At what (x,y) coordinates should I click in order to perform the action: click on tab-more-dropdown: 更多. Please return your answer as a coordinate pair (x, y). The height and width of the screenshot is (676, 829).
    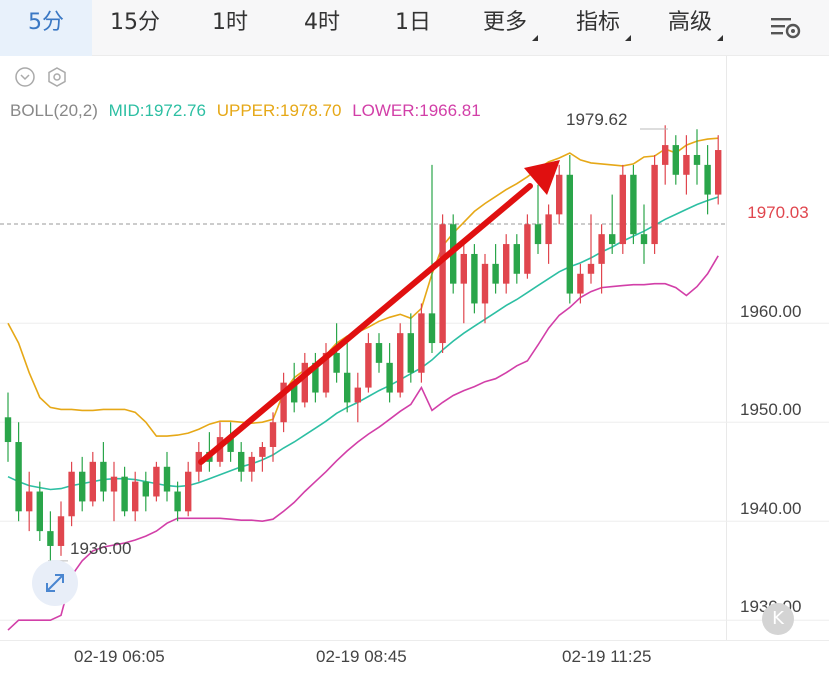
    Looking at the image, I should click on (505, 28).